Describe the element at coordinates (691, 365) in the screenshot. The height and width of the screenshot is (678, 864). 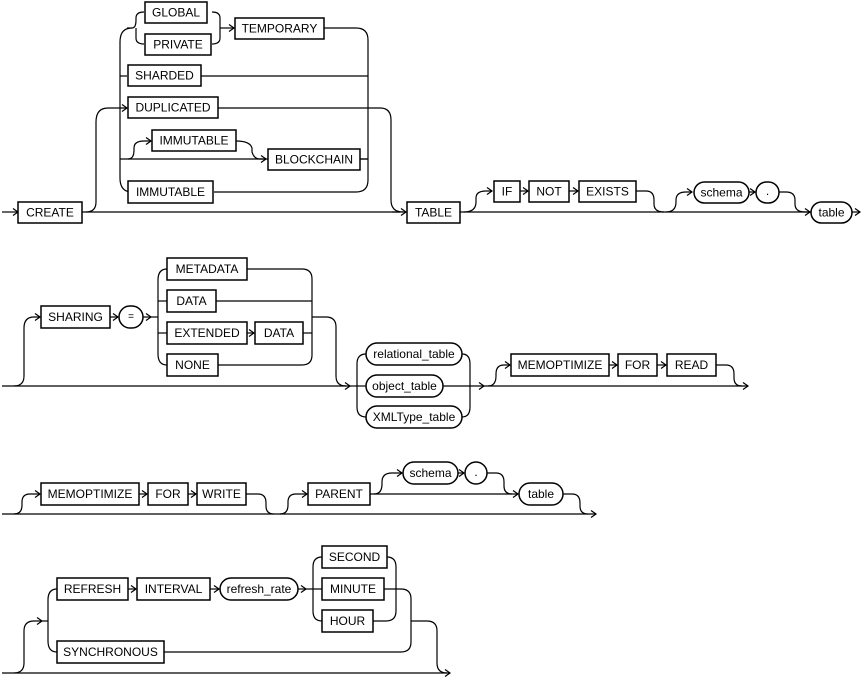
I see `keyword-read: READ` at that location.